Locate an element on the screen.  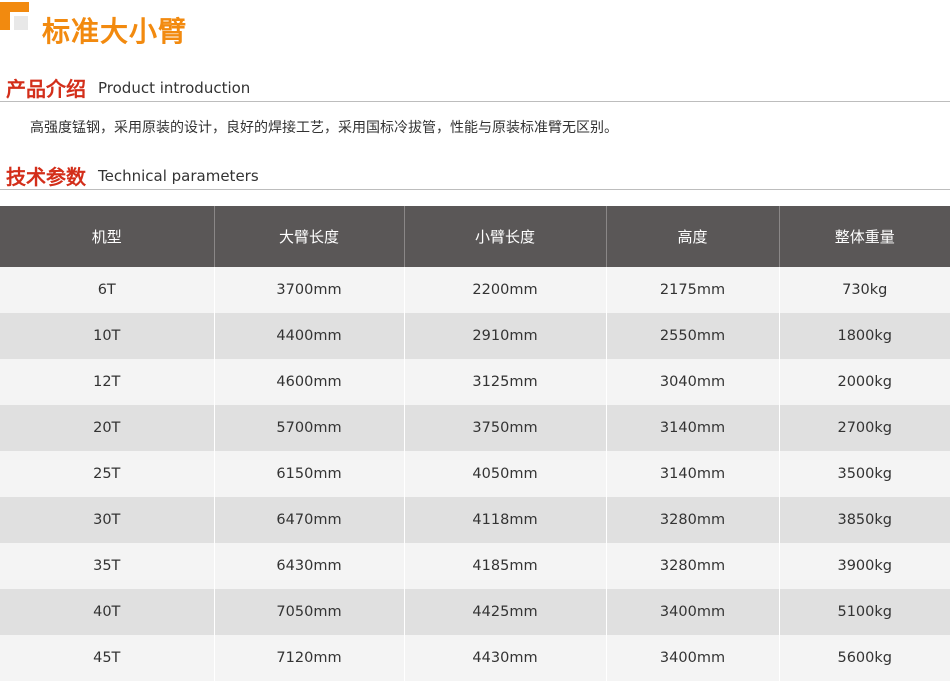
cell-arm-length: 4185mm is located at coordinates (505, 566).